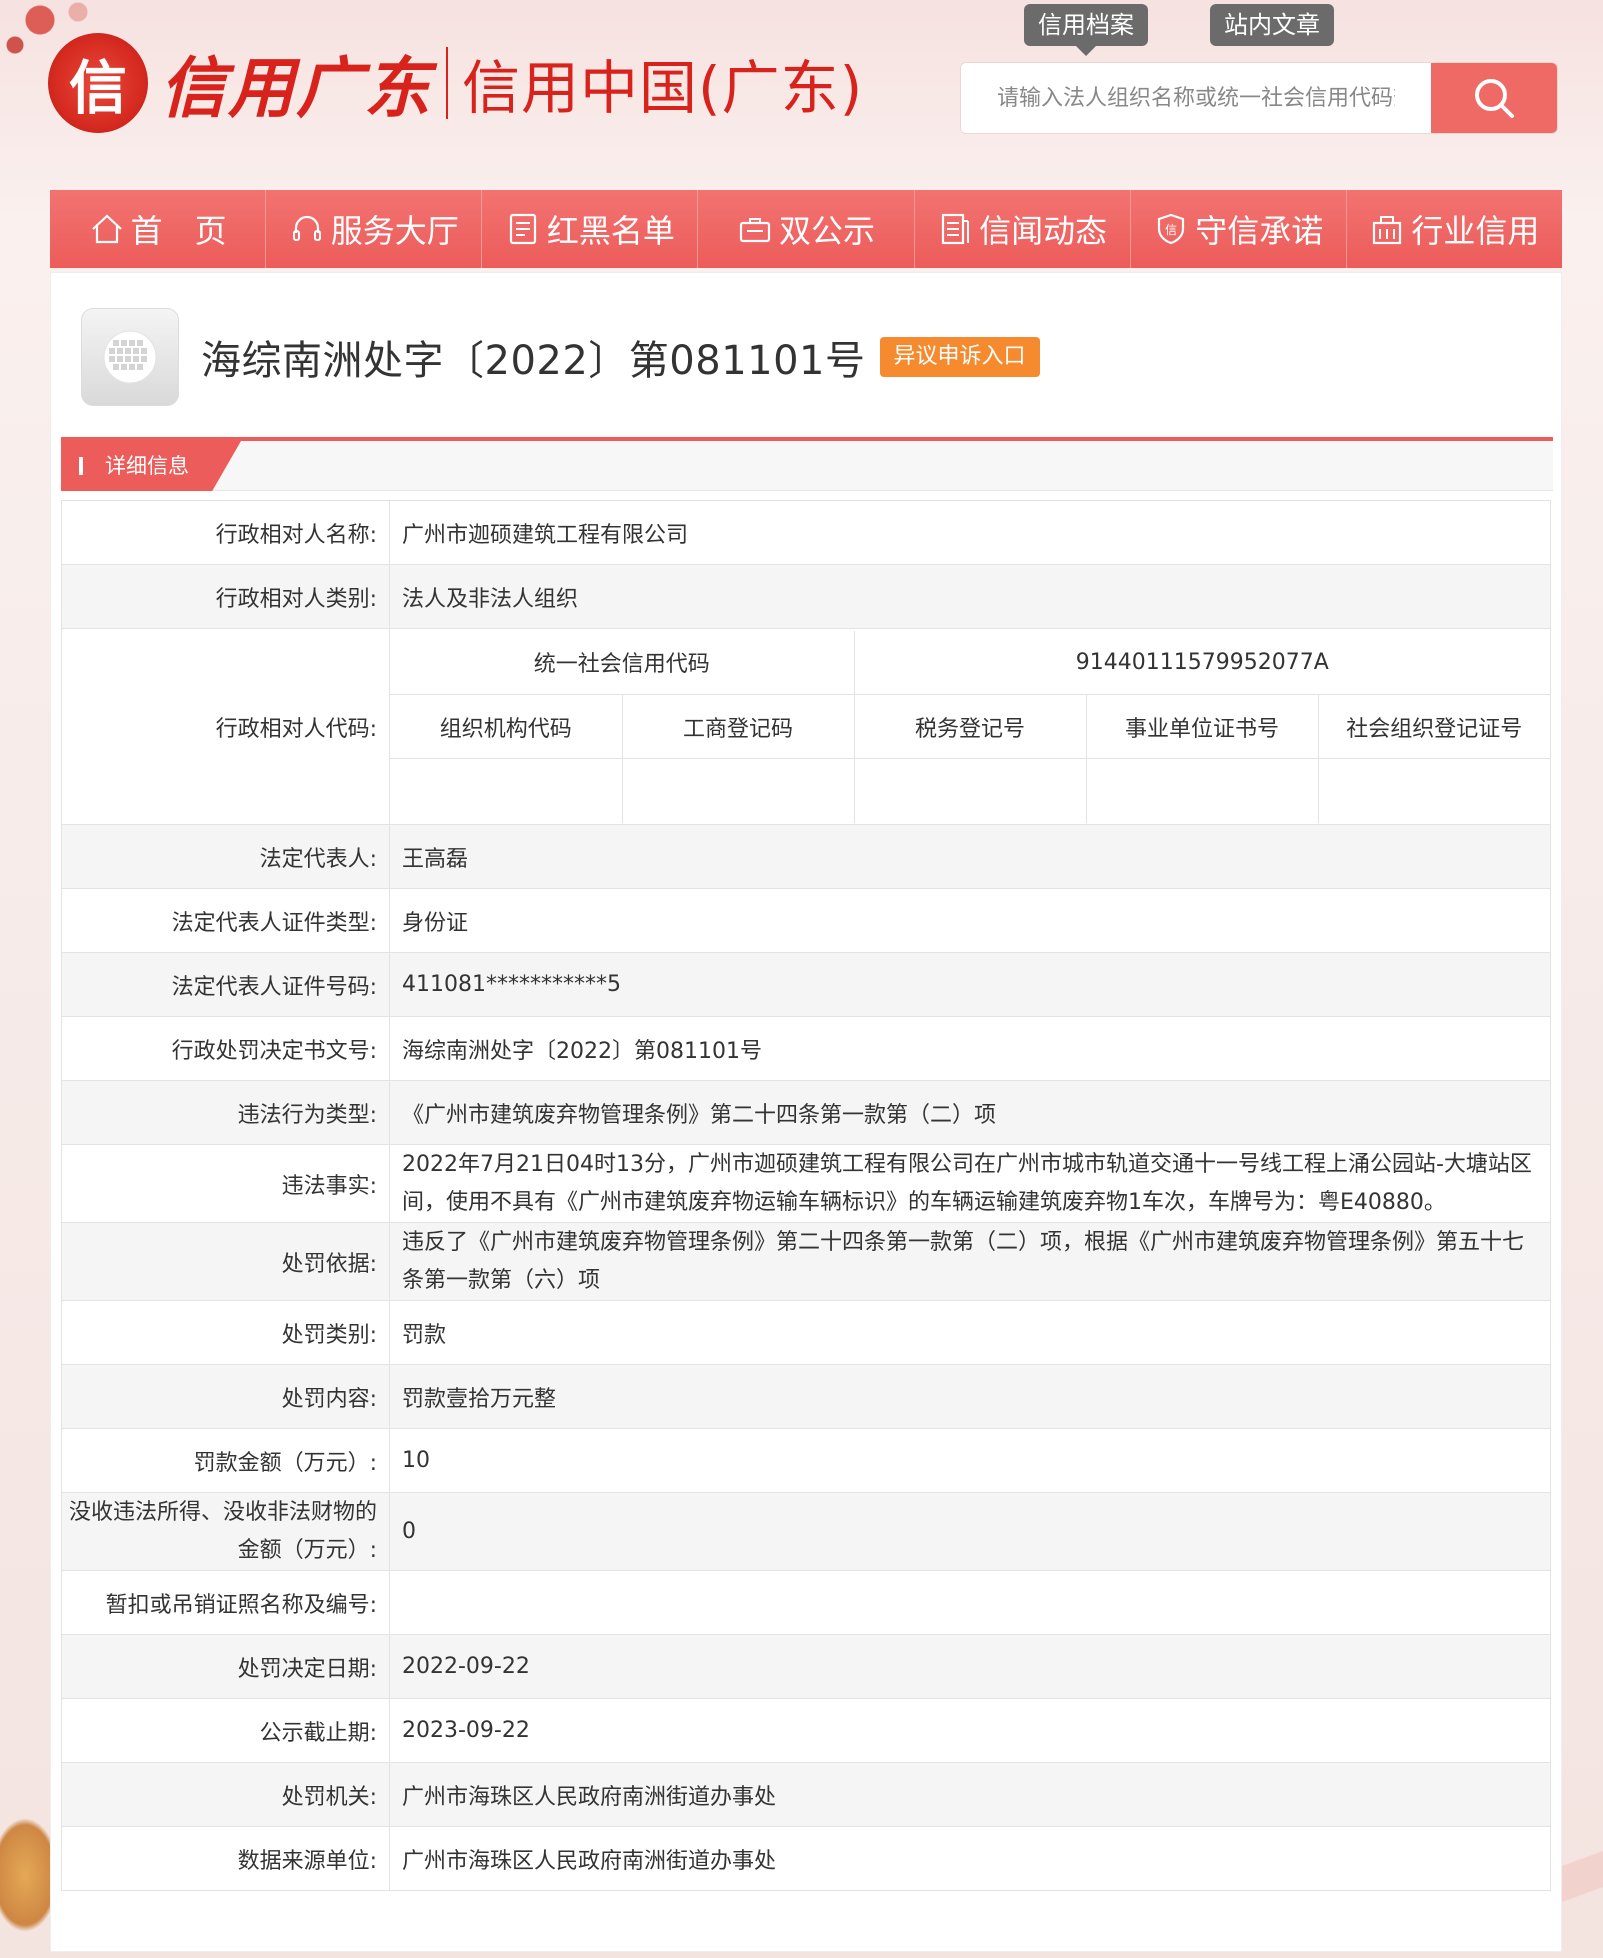  I want to click on search-tabs: 信用档案 站内文章, so click(1179, 30).